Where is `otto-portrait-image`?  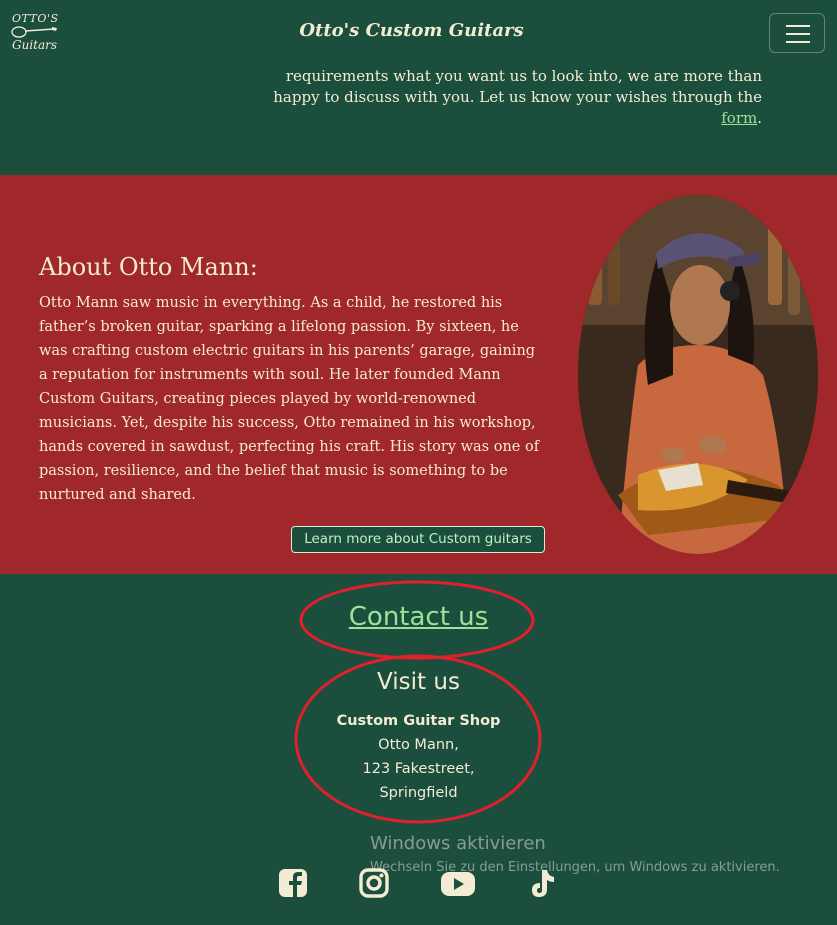 otto-portrait-image is located at coordinates (698, 374).